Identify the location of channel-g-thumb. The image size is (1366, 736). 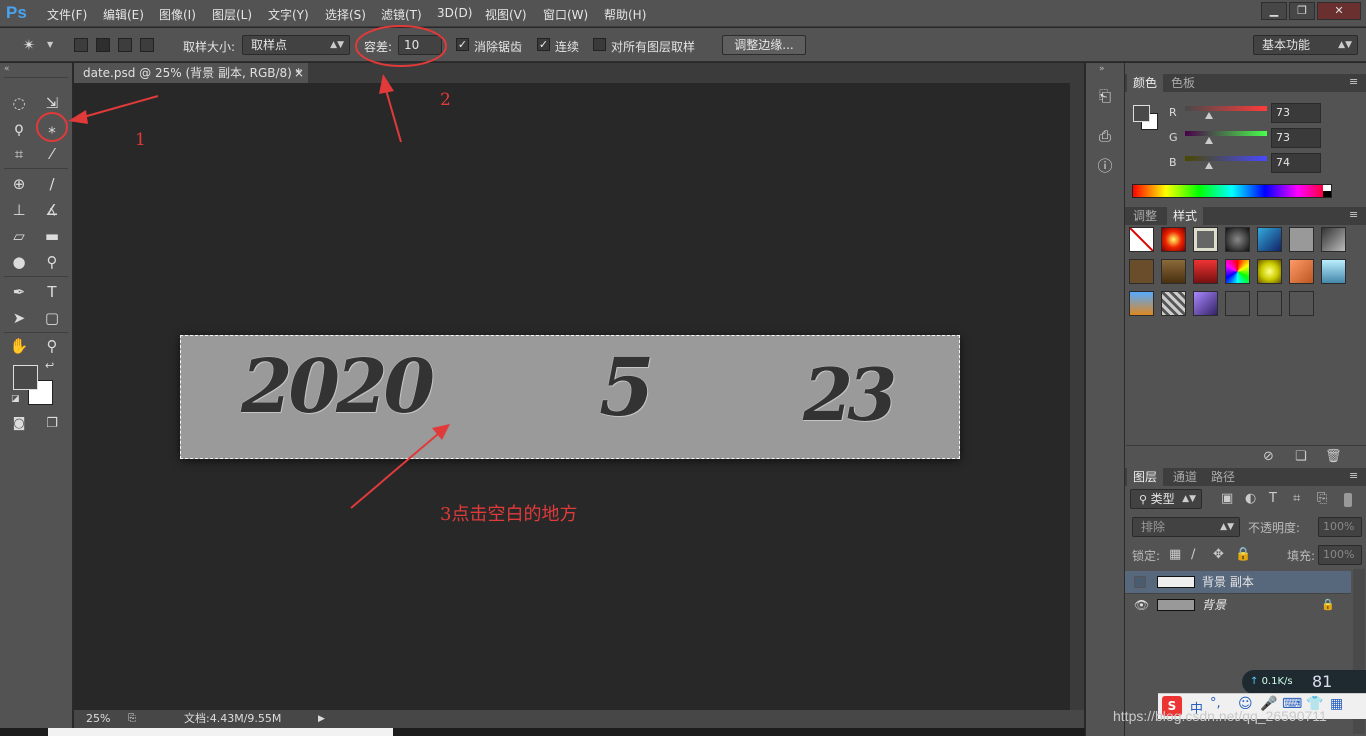
(1209, 140).